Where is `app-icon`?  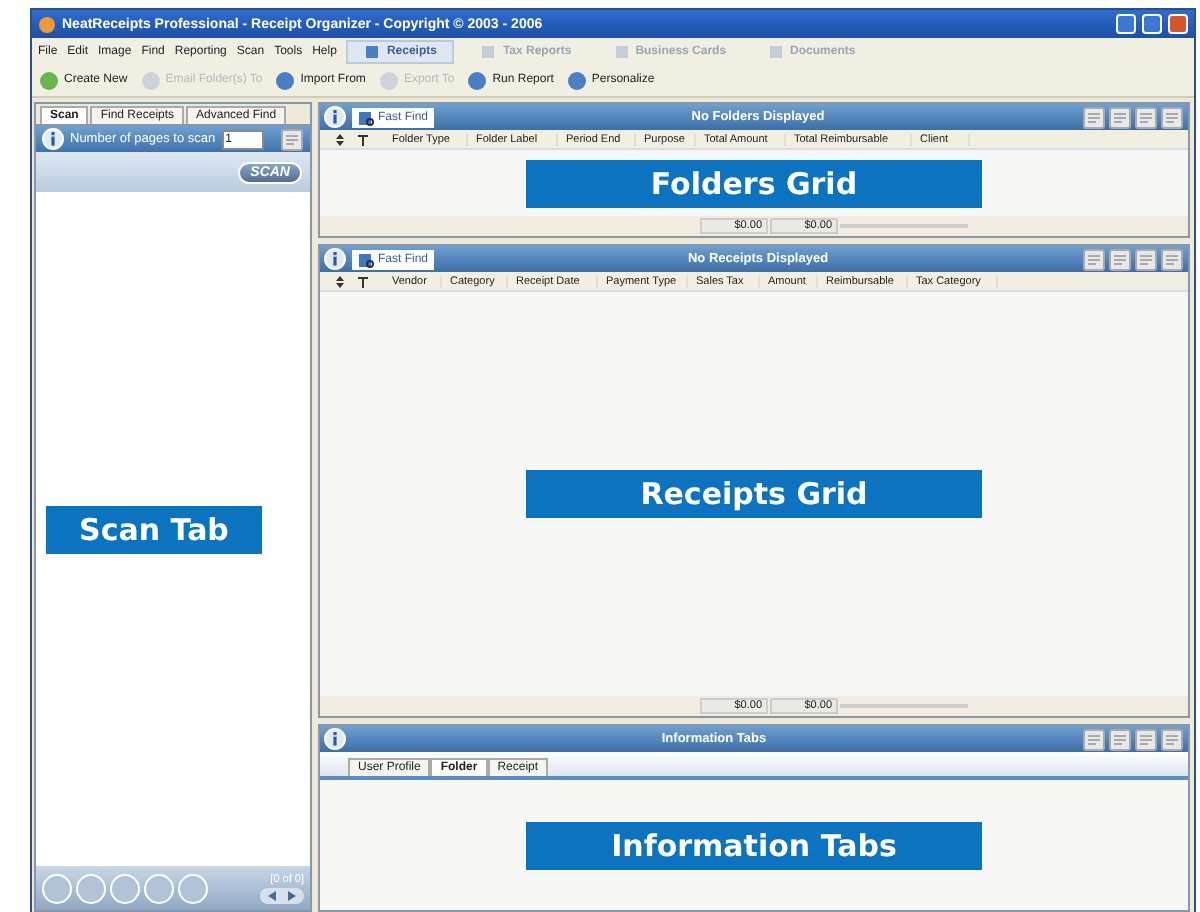 app-icon is located at coordinates (47, 24).